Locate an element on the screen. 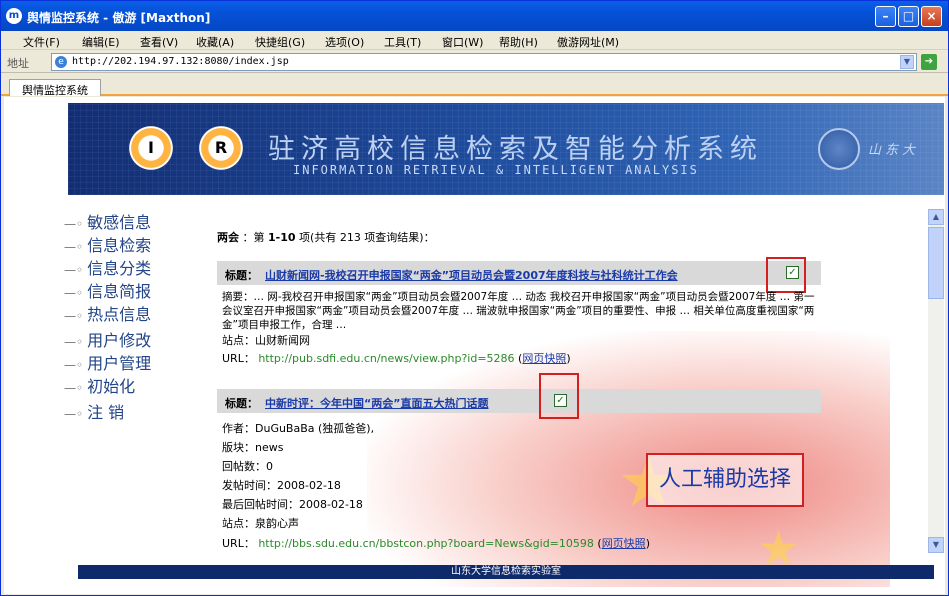 This screenshot has height=596, width=949. result-title-link: 中新时评：今年中国“两会”直面五大热门话题 is located at coordinates (376, 403).